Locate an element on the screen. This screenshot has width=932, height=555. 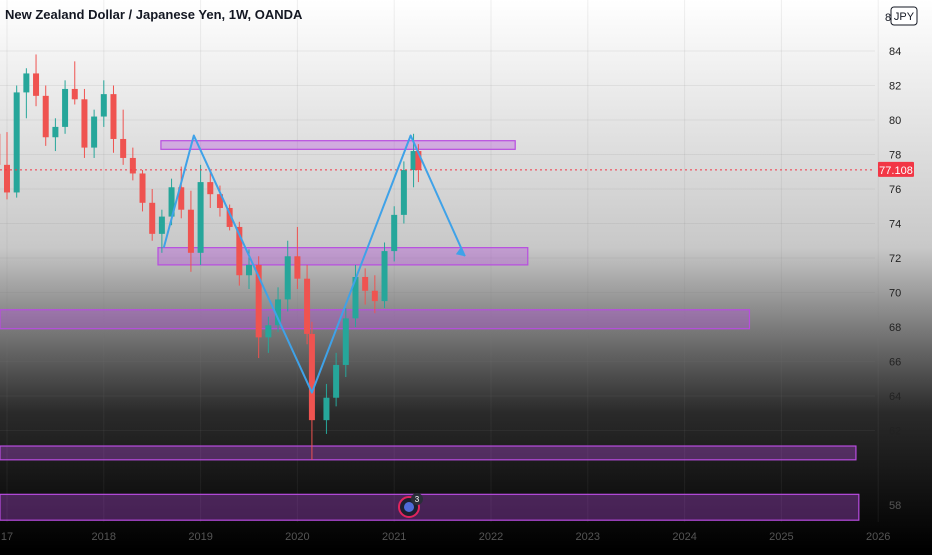
time-tick-label: 2021 is located at coordinates (394, 537).